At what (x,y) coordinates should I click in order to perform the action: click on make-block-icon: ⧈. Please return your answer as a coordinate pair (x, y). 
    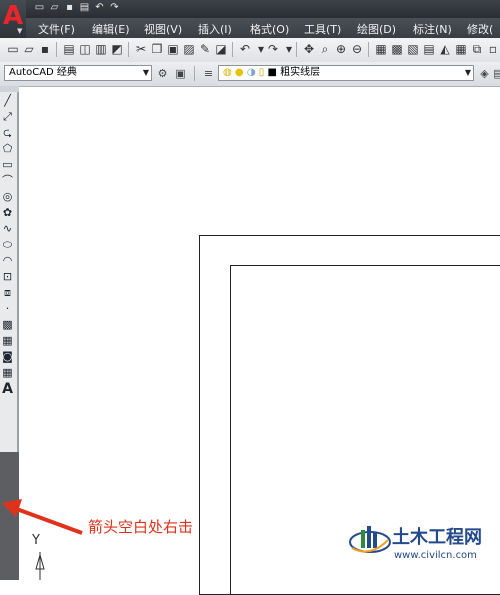
    Looking at the image, I should click on (7, 293).